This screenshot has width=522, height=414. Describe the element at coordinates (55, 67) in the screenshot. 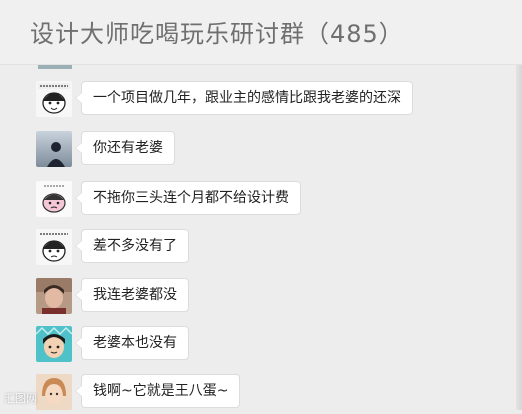

I see `previous-avatar-edge` at that location.